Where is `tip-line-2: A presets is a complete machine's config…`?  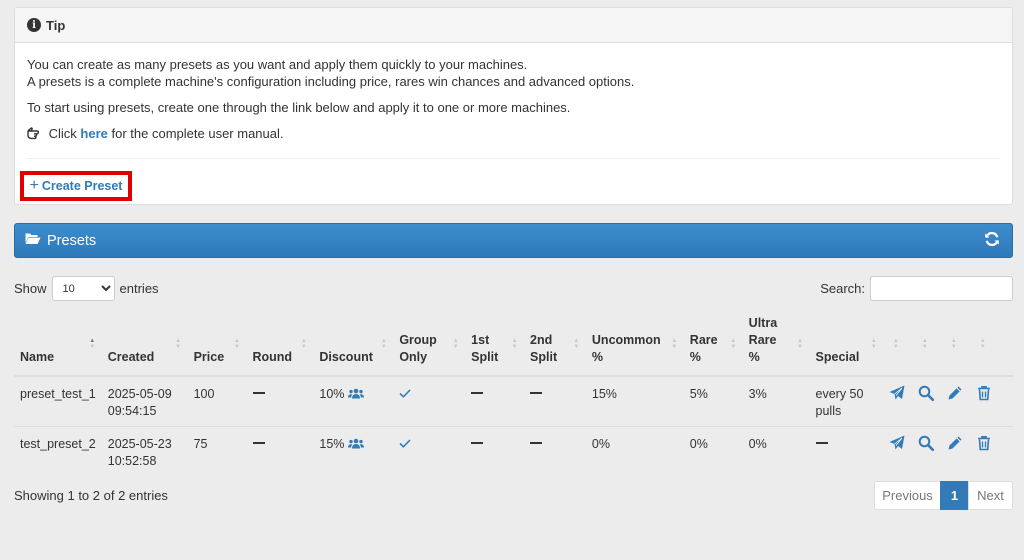
tip-line-2: A presets is a complete machine's config… is located at coordinates (331, 81).